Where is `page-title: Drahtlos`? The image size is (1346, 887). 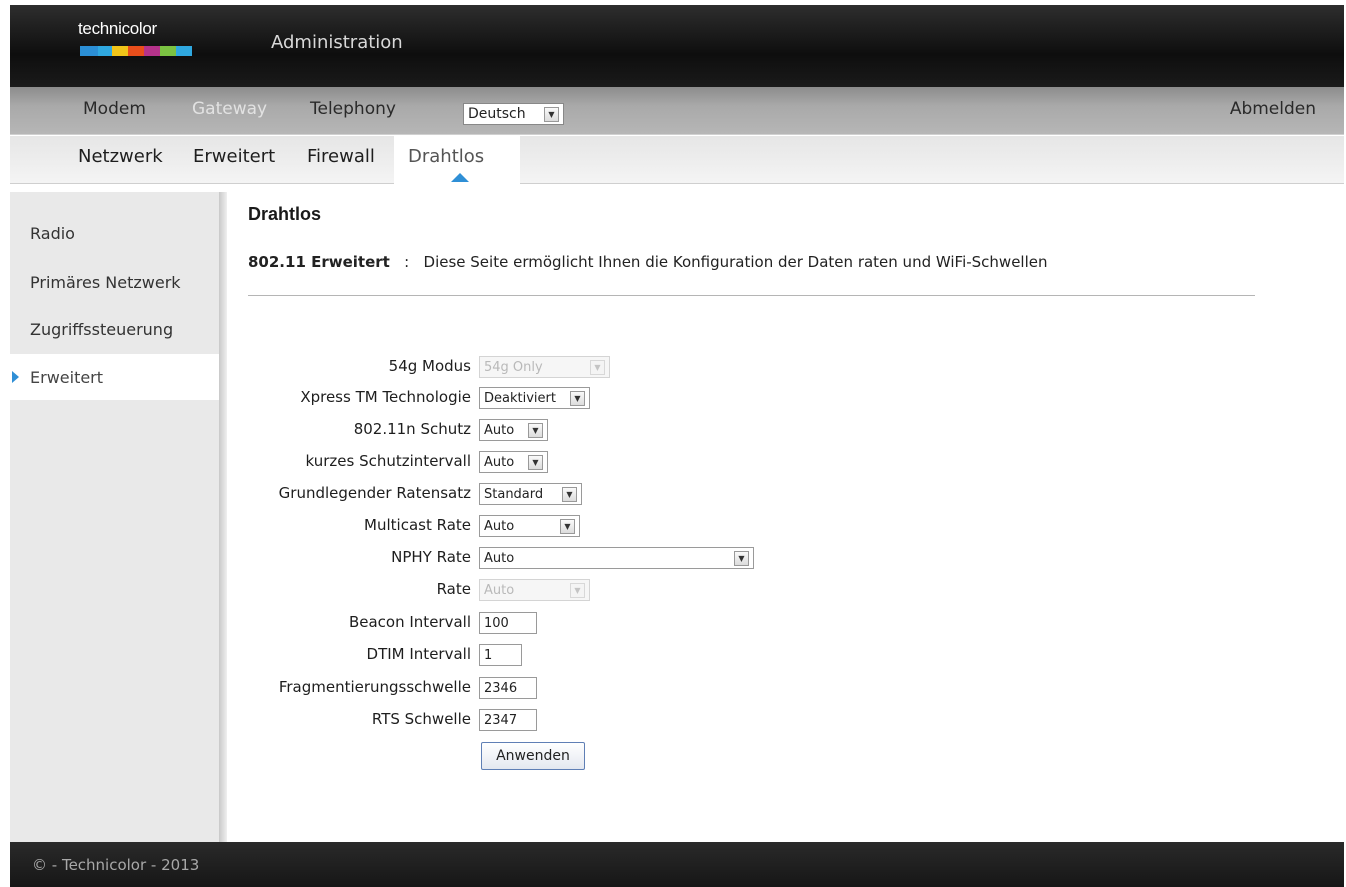 page-title: Drahtlos is located at coordinates (285, 214).